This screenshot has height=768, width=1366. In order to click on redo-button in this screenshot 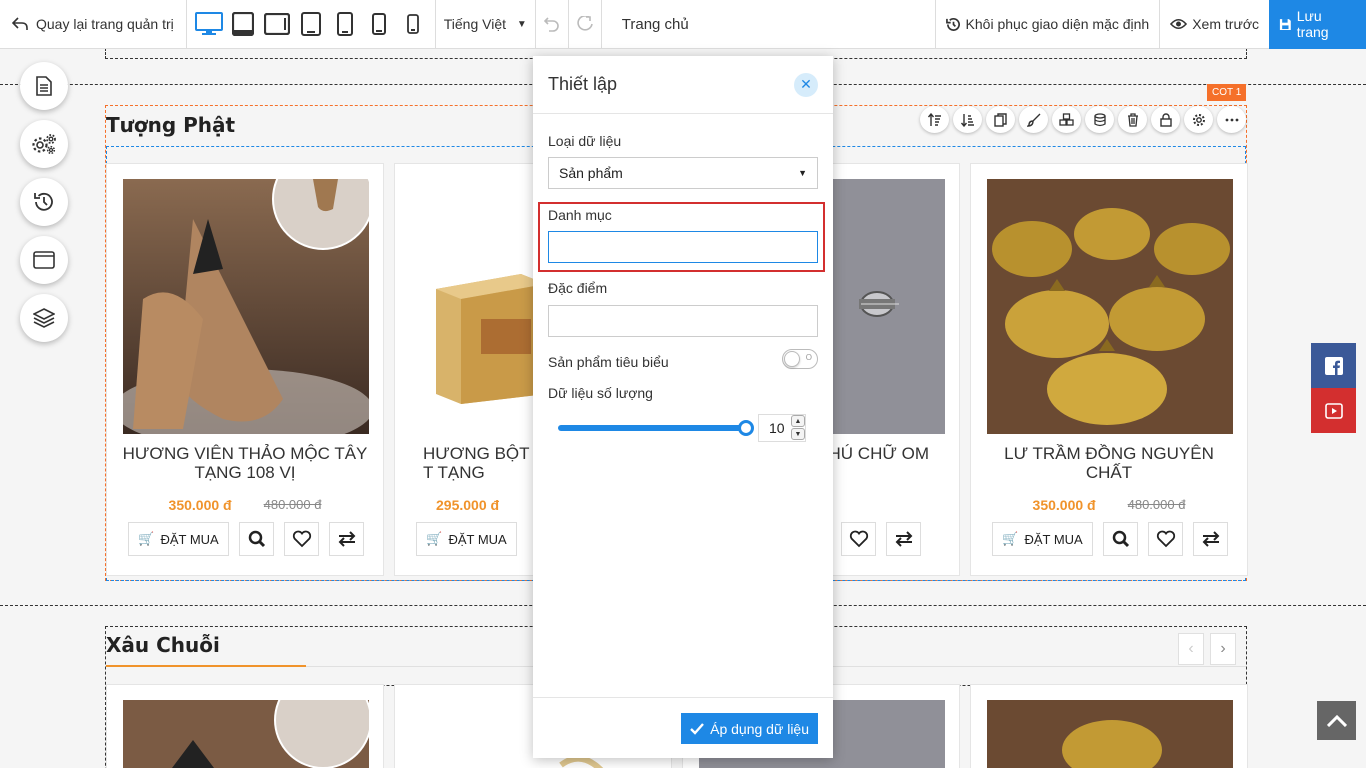, I will do `click(585, 24)`.